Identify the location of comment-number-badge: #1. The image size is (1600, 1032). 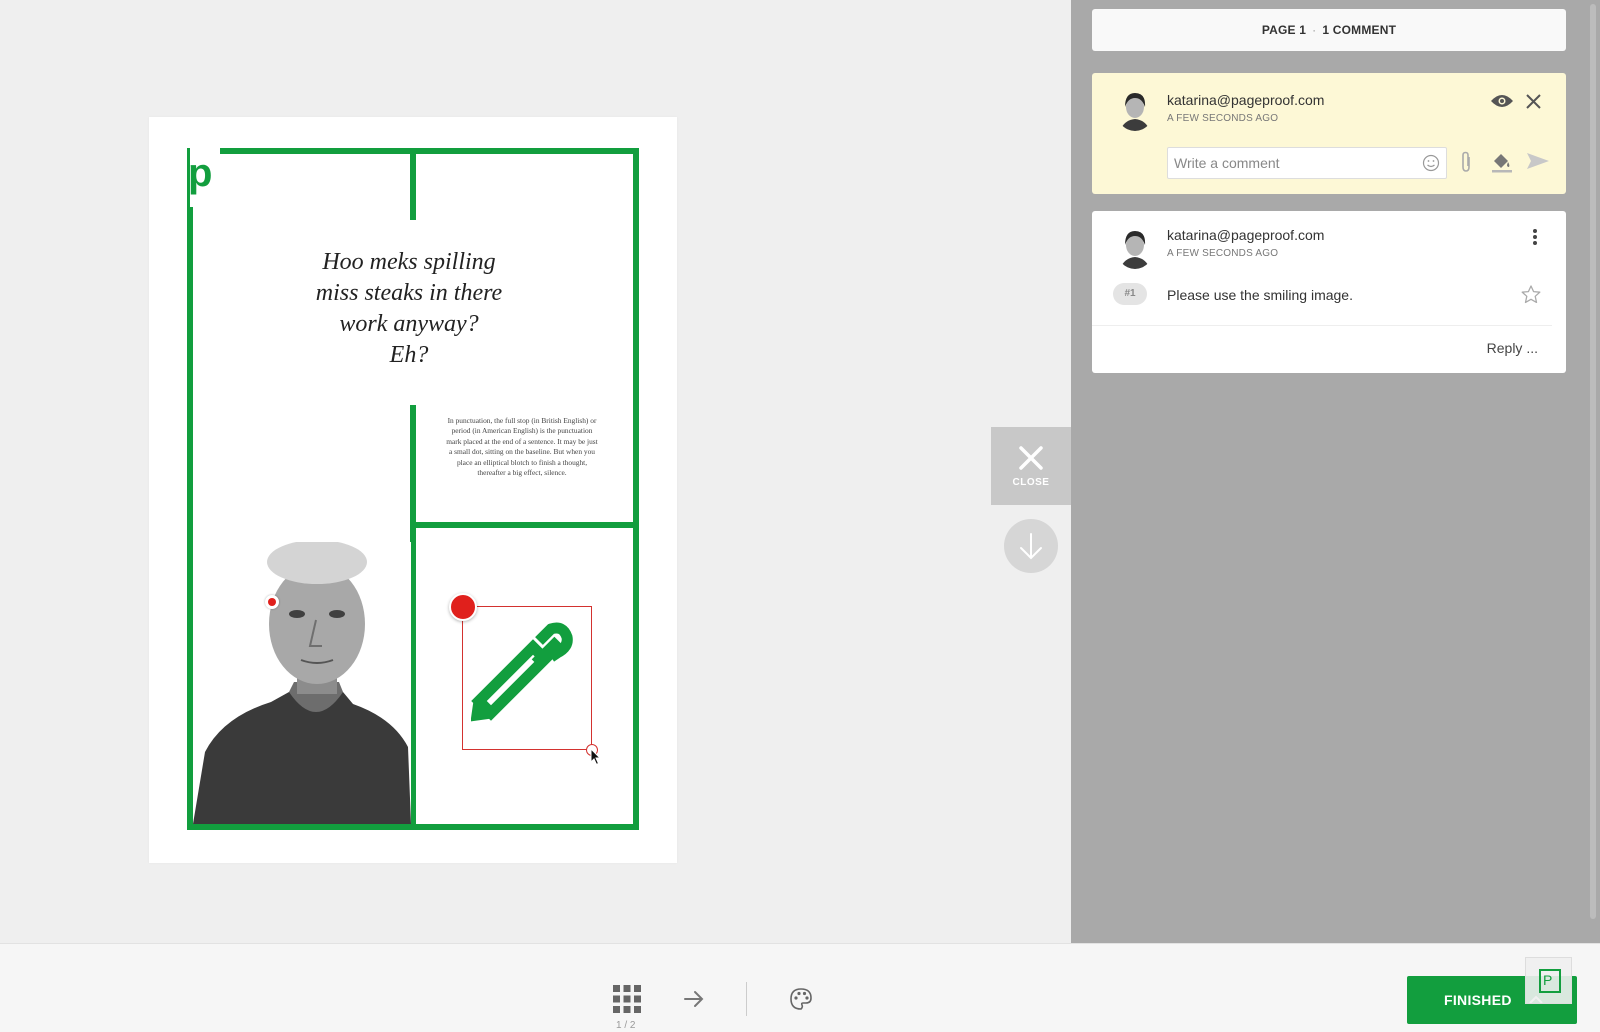
(1130, 294).